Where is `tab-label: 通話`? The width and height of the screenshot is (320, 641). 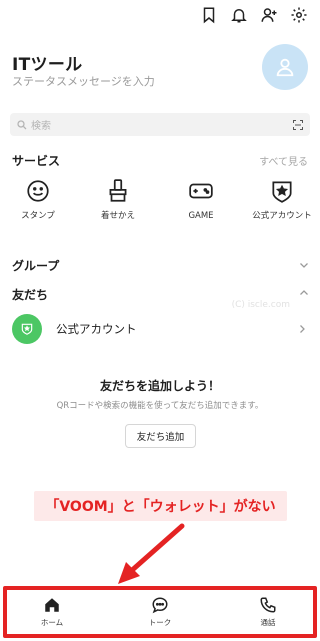
tab-label: 通話 is located at coordinates (268, 622).